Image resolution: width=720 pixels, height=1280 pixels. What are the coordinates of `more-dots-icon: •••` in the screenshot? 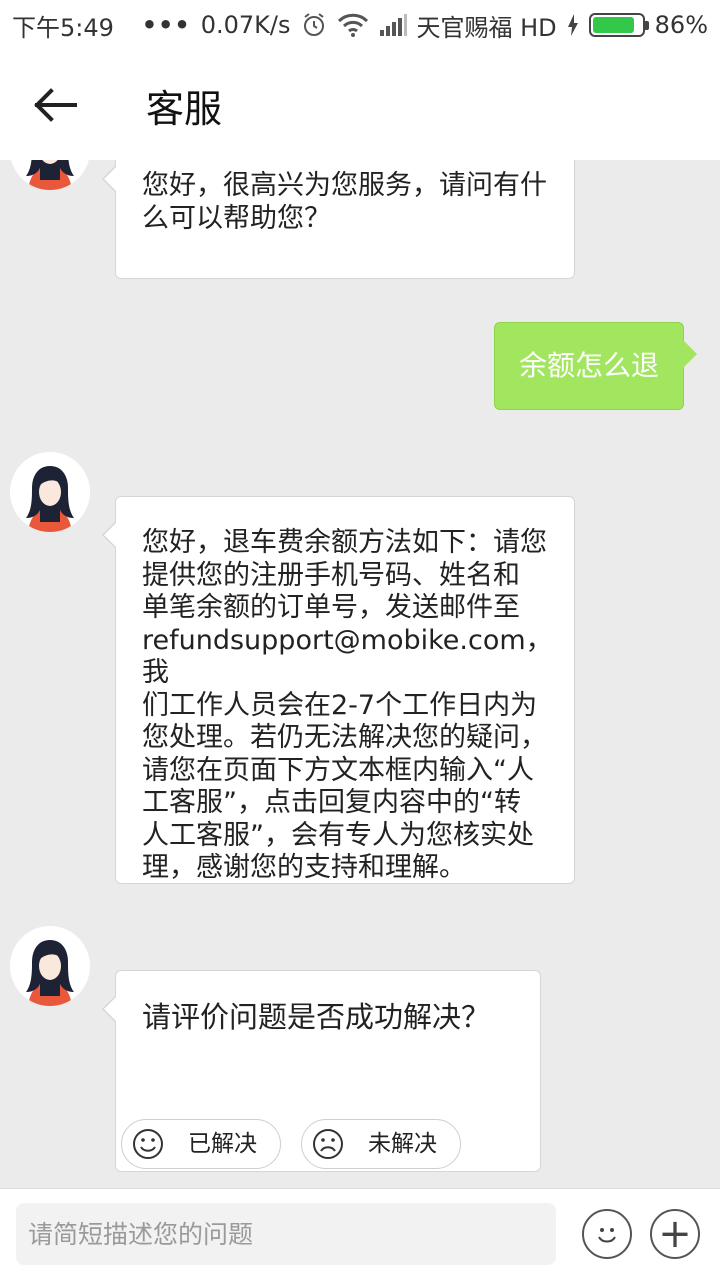 It's located at (166, 25).